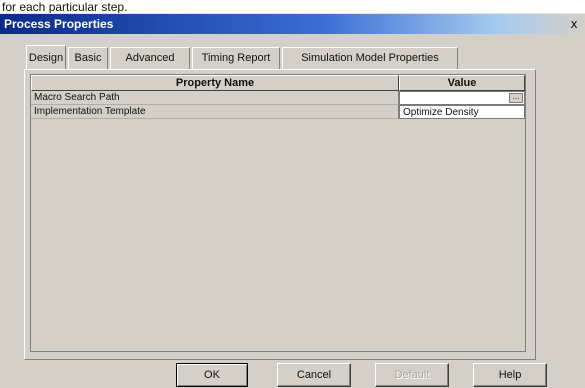  Describe the element at coordinates (236, 58) in the screenshot. I see `tab-timing-report: Timing Report` at that location.